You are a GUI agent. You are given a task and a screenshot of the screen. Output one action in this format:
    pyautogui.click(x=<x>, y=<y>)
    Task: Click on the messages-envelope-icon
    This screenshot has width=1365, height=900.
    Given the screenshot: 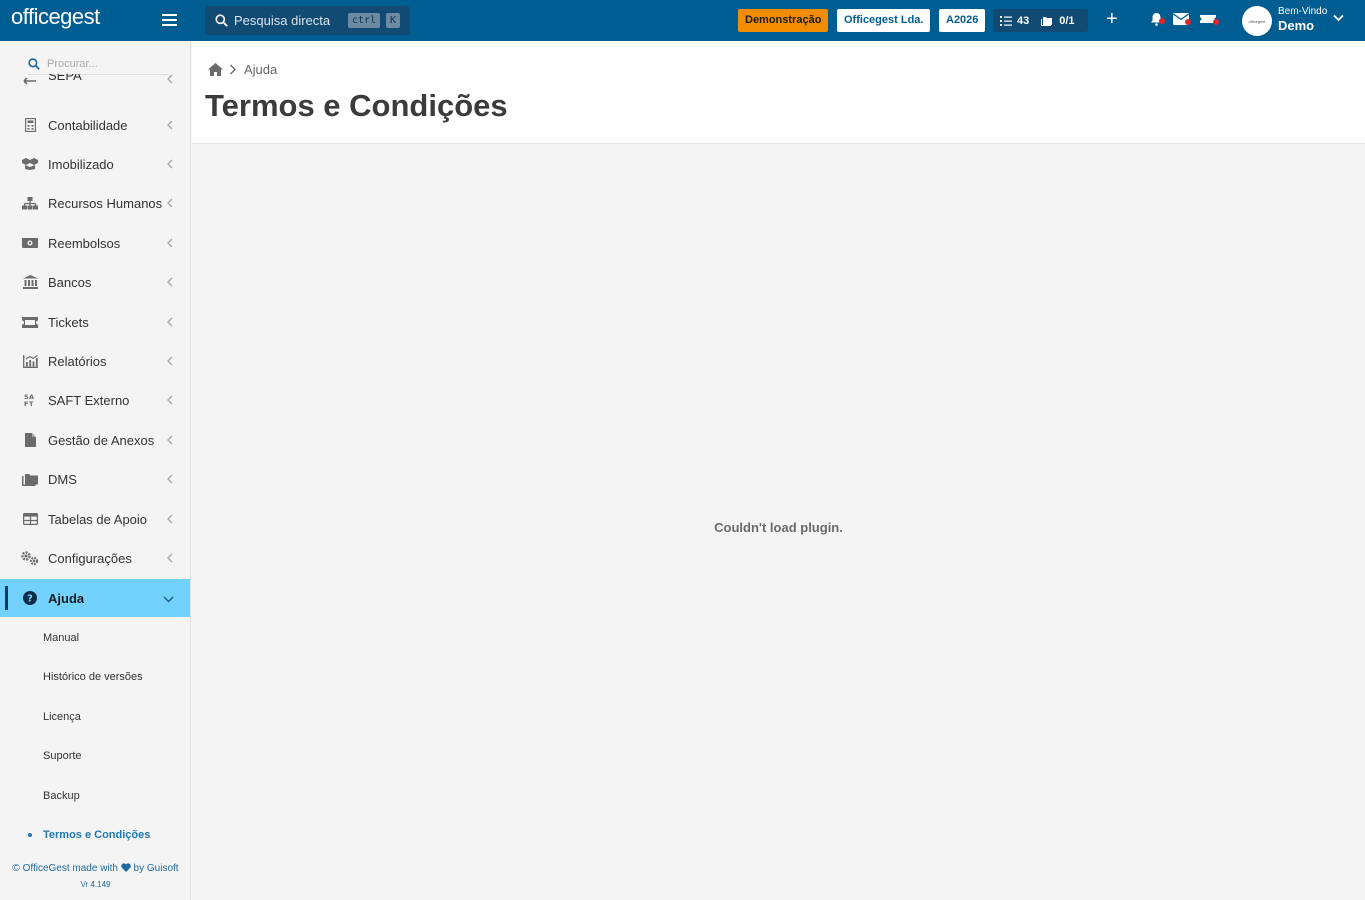 What is the action you would take?
    pyautogui.click(x=1182, y=21)
    